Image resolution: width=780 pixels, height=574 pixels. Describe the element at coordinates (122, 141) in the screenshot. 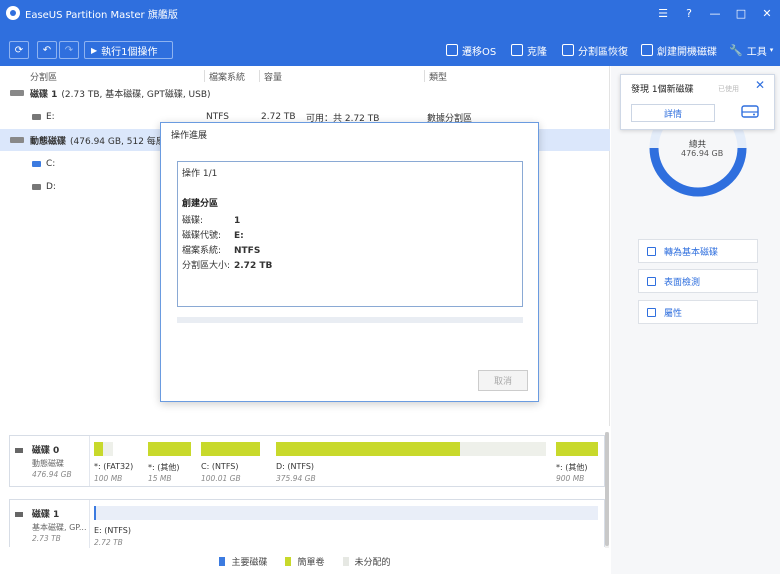

I see `dynamic-disk-info: (476.94 GB, 512 每扇區` at that location.